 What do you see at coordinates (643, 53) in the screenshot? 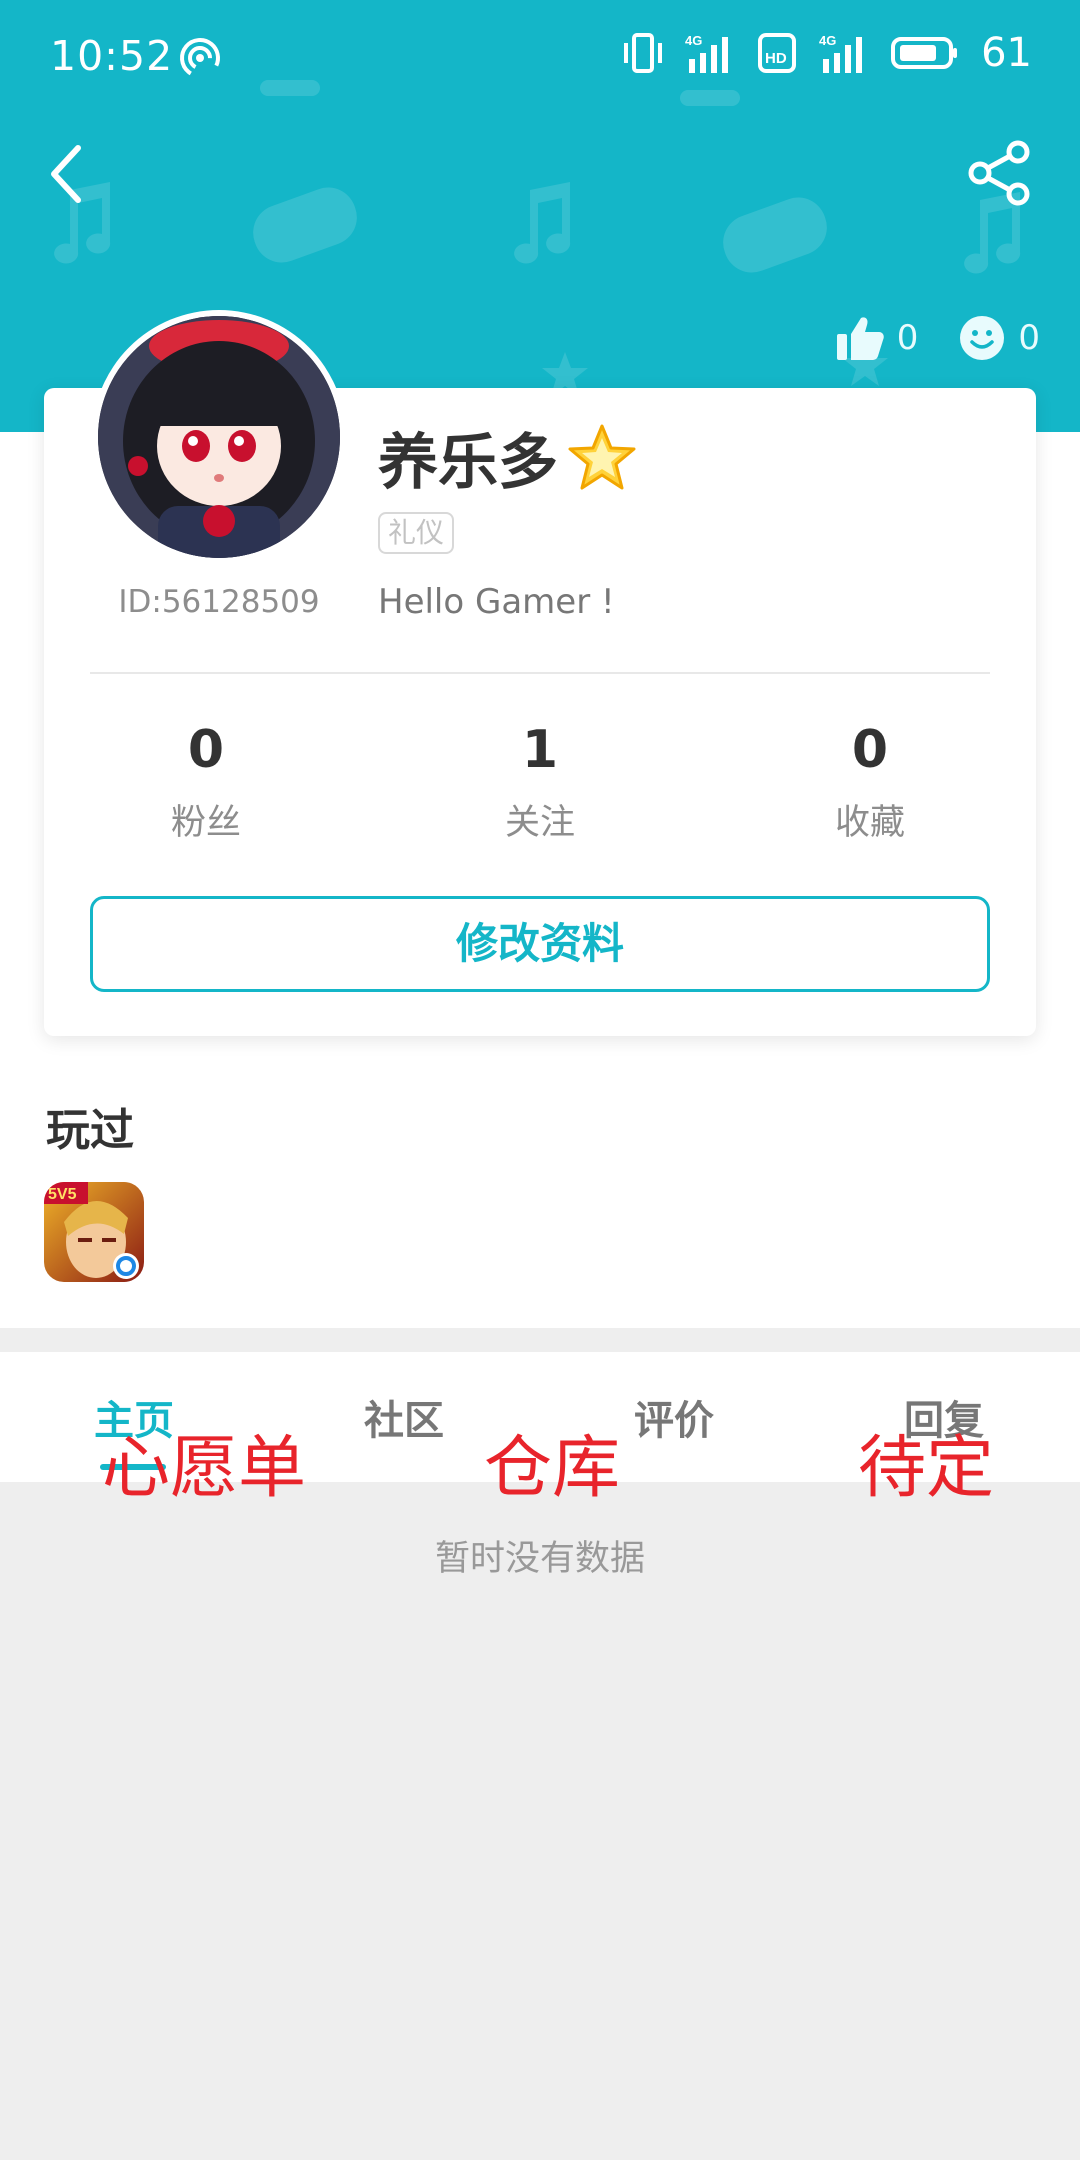
I see `vibrate-icon` at bounding box center [643, 53].